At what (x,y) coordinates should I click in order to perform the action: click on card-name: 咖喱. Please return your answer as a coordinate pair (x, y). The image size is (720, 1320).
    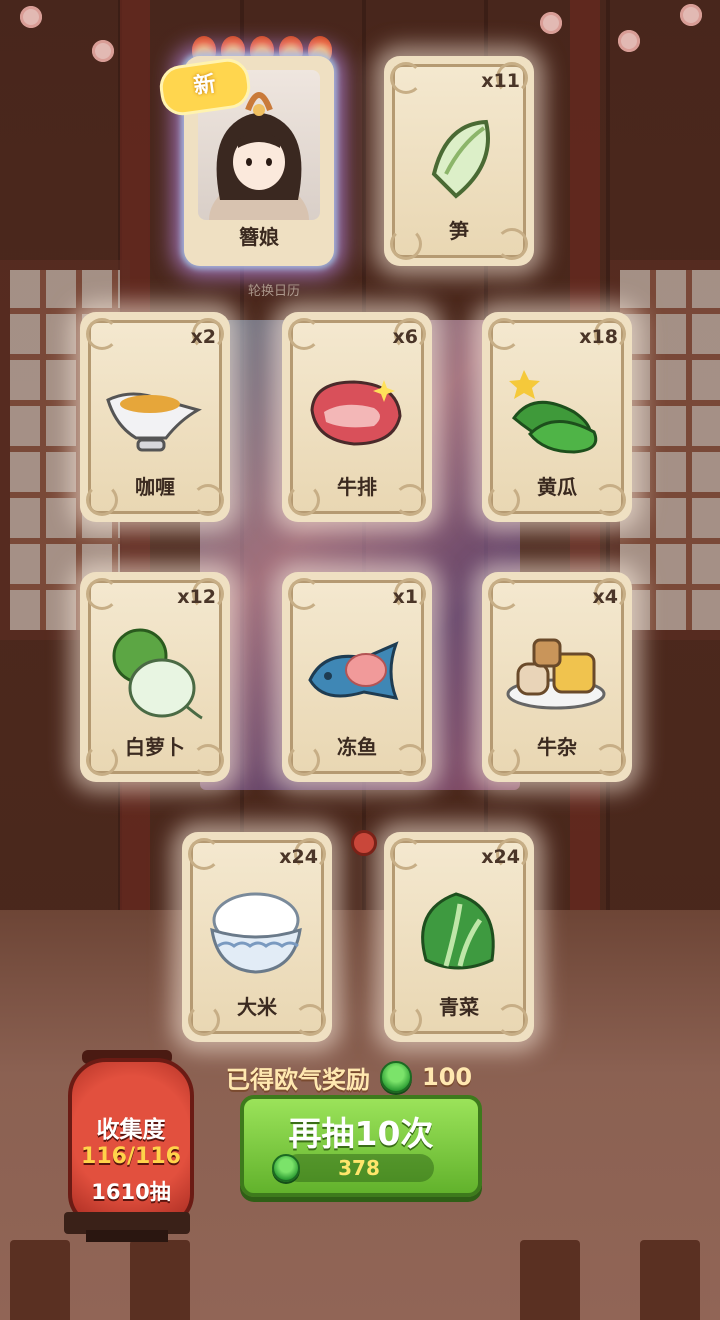
    Looking at the image, I should click on (155, 487).